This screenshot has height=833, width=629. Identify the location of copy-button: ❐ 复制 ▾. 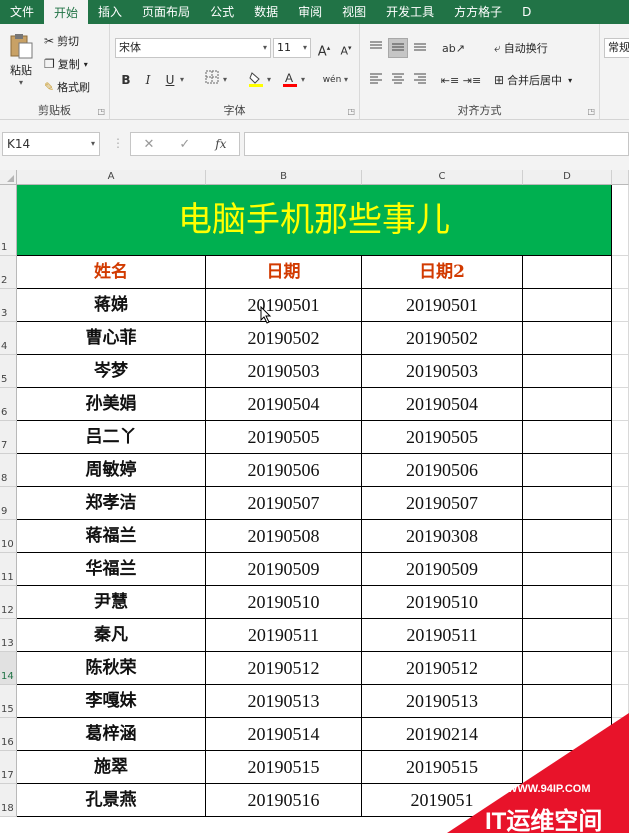
(66, 64).